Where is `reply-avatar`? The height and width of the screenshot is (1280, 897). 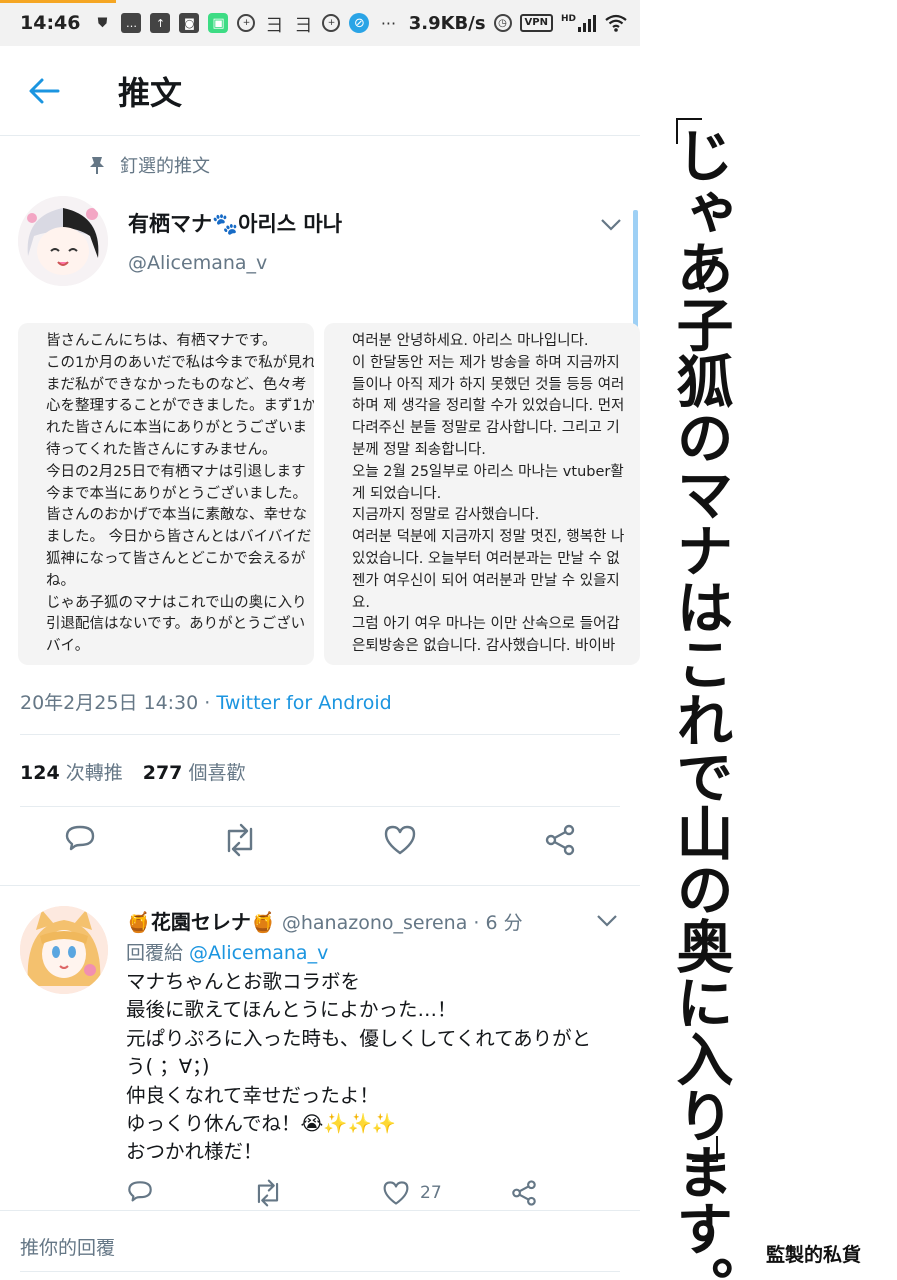 reply-avatar is located at coordinates (64, 950).